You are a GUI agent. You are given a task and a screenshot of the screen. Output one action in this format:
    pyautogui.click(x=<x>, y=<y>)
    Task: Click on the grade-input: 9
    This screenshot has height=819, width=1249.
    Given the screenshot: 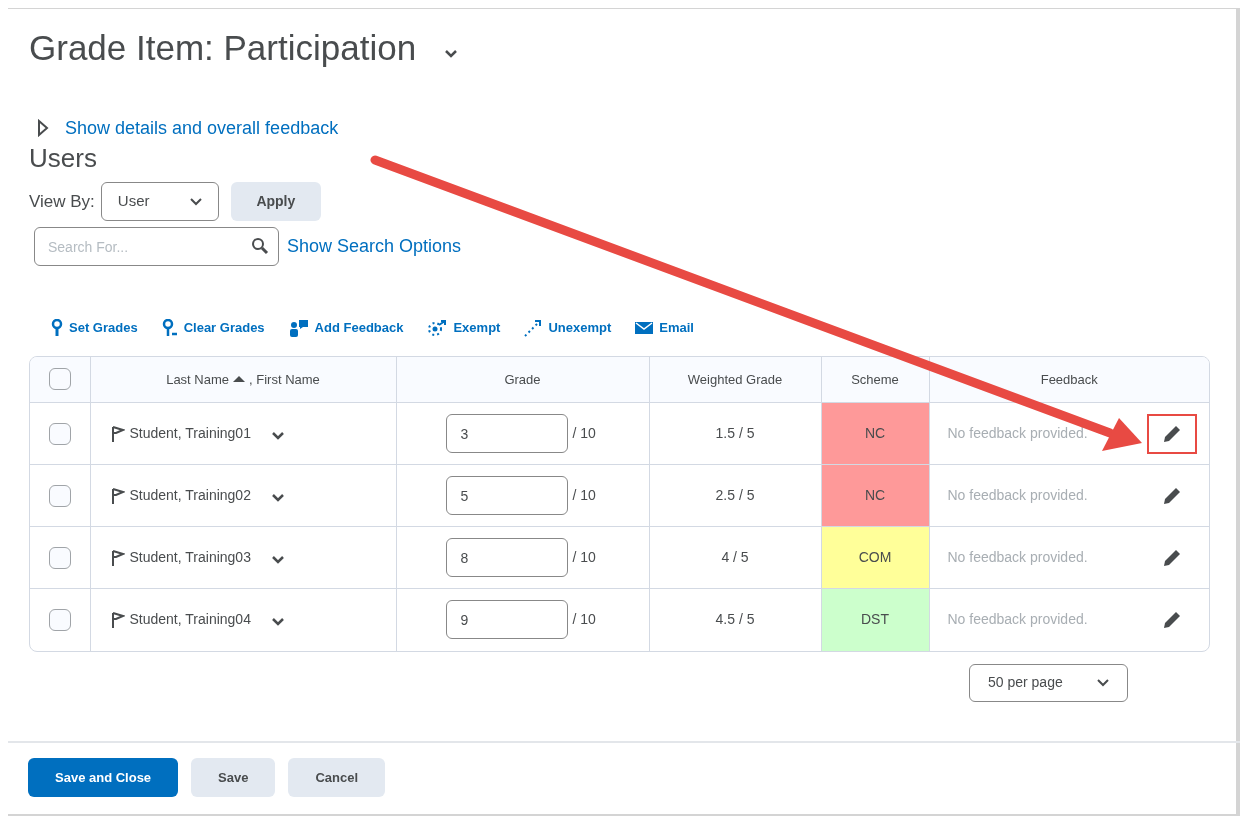 What is the action you would take?
    pyautogui.click(x=506, y=620)
    